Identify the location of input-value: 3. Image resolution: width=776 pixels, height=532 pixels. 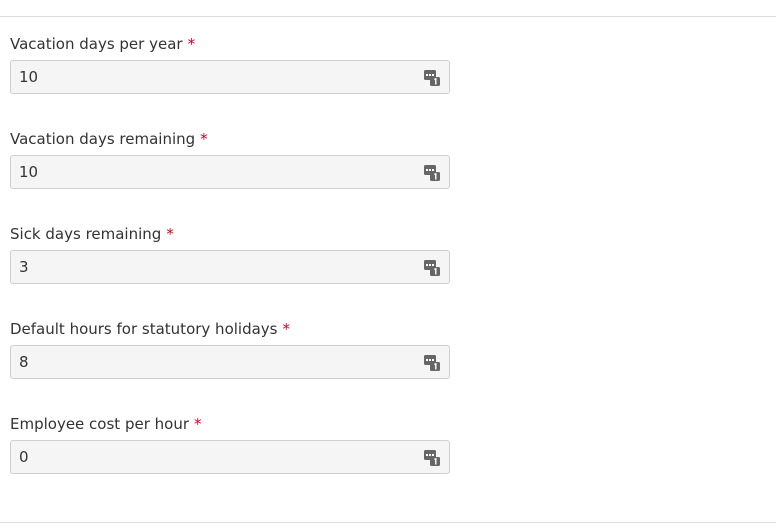
(24, 267).